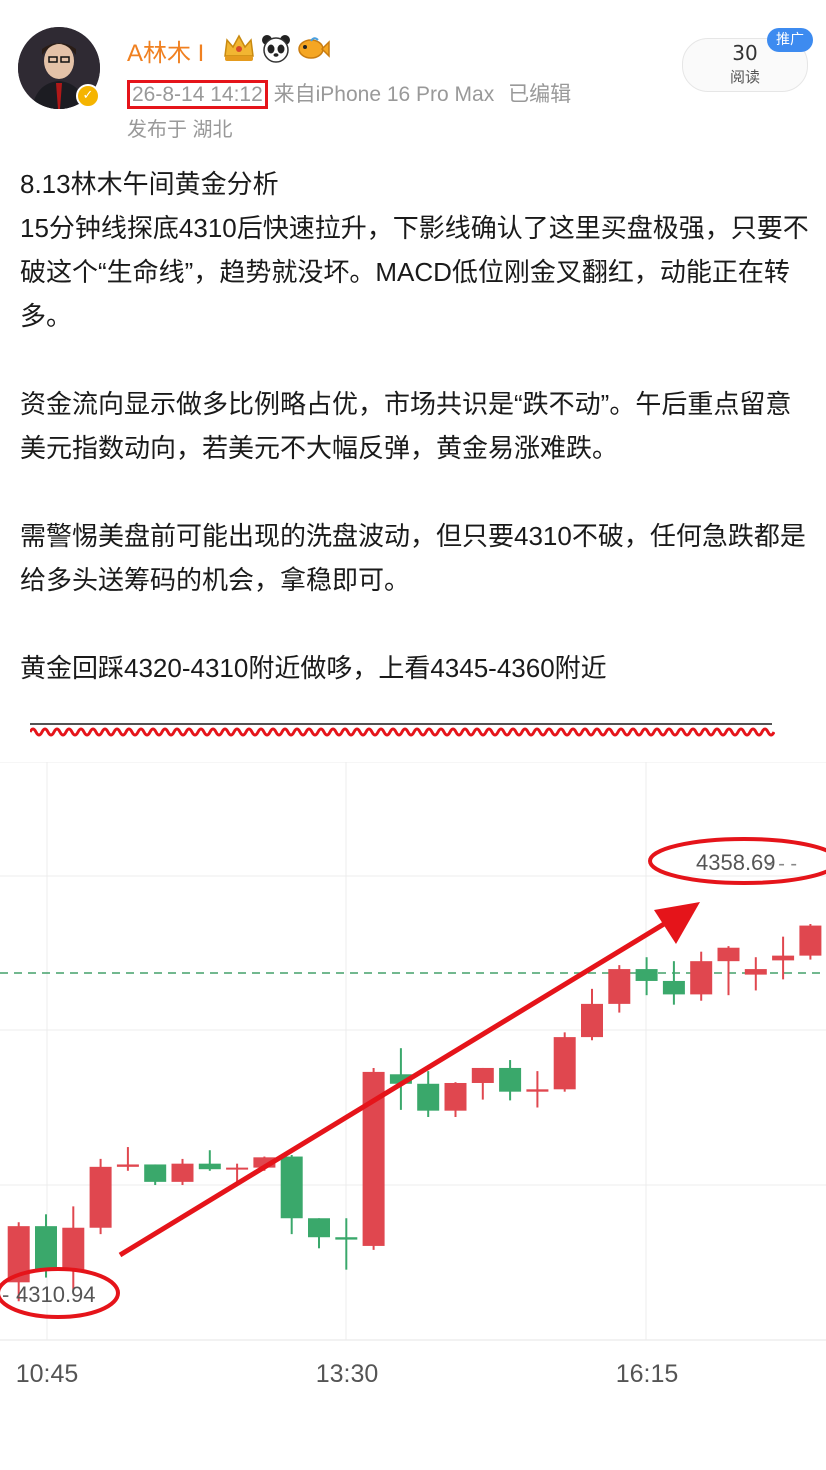 This screenshot has width=826, height=1470. I want to click on price-label-low: 4310.94, so click(56, 1294).